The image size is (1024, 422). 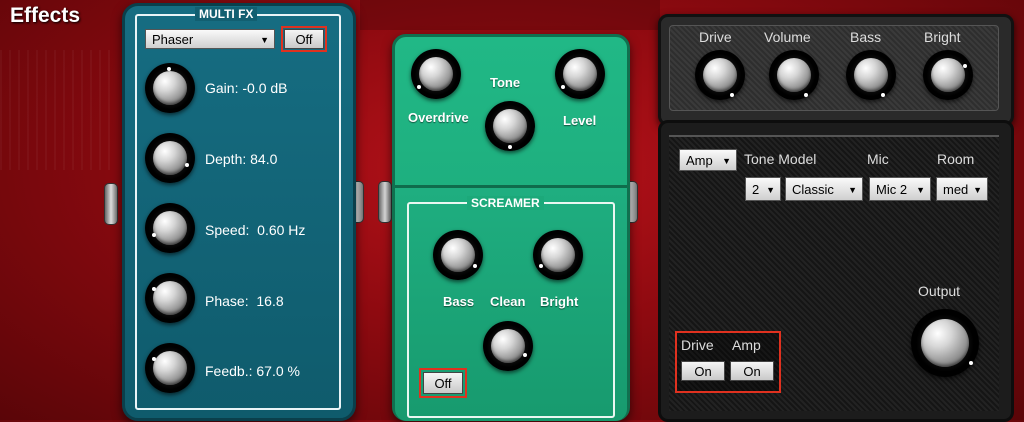 What do you see at coordinates (945, 343) in the screenshot?
I see `output-knob` at bounding box center [945, 343].